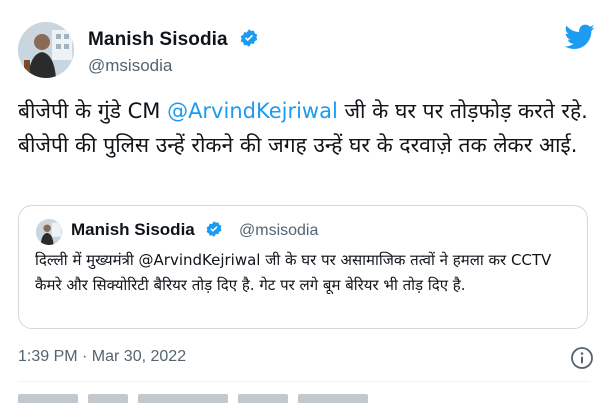 Image resolution: width=600 pixels, height=403 pixels. I want to click on avatar-image, so click(46, 50).